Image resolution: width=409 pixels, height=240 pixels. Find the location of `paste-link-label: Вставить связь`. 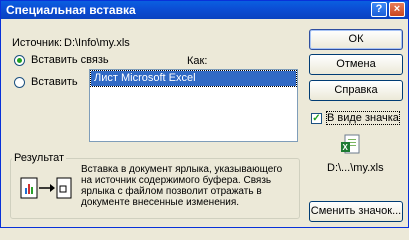

paste-link-label: Вставить связь is located at coordinates (70, 60).